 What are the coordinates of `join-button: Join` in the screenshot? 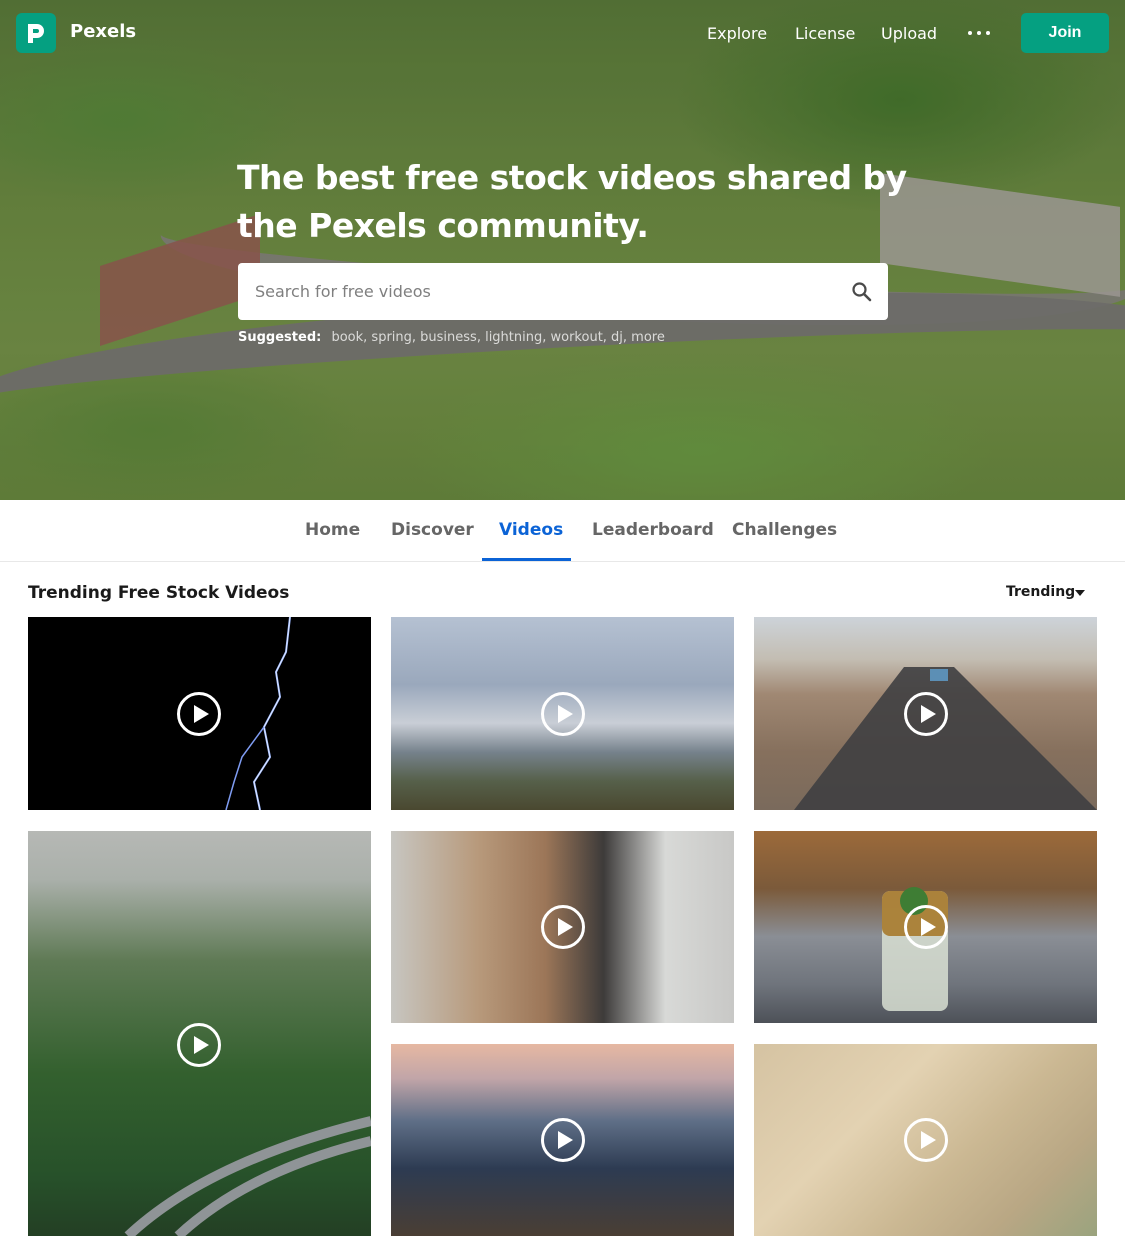 It's located at (1065, 33).